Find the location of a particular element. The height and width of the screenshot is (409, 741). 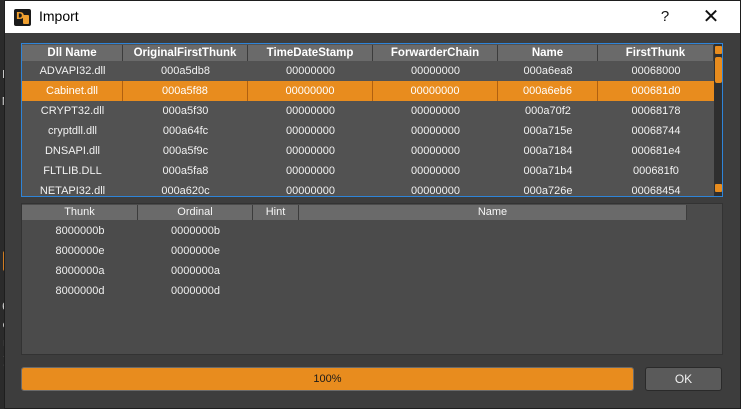

column-header: OriginalFirstThunk is located at coordinates (185, 53).